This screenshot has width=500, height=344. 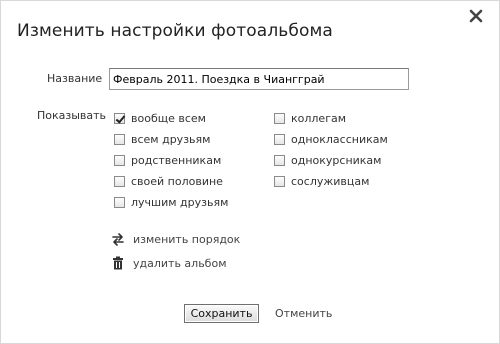 I want to click on checkbox-label: коллегам, so click(x=319, y=118).